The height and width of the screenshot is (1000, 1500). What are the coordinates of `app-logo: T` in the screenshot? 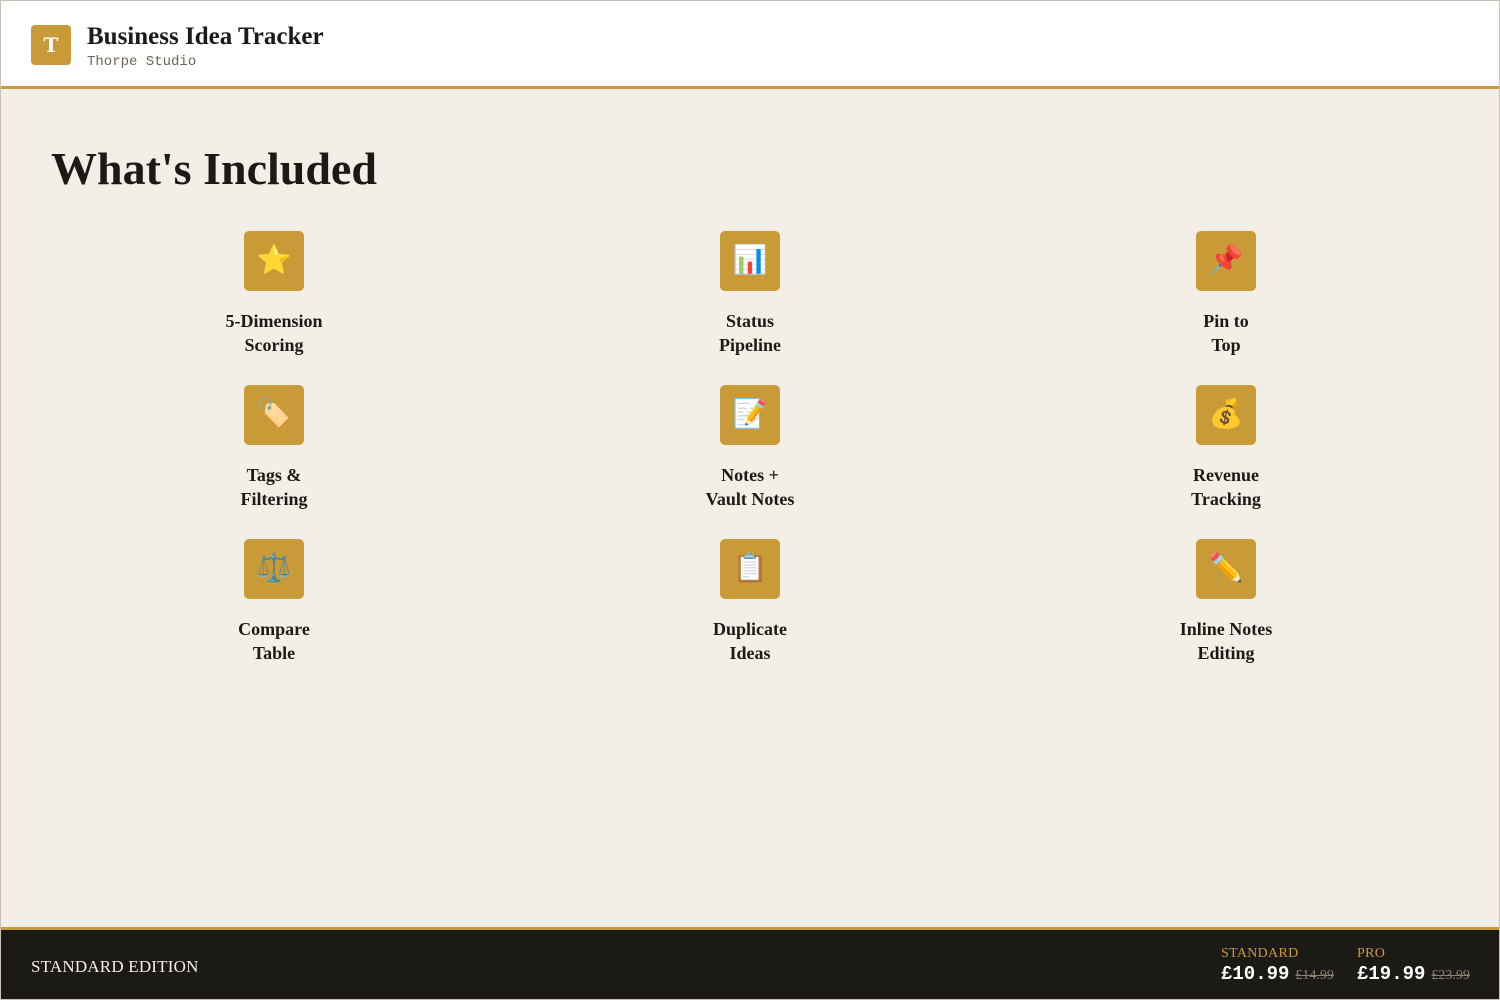 It's located at (51, 45).